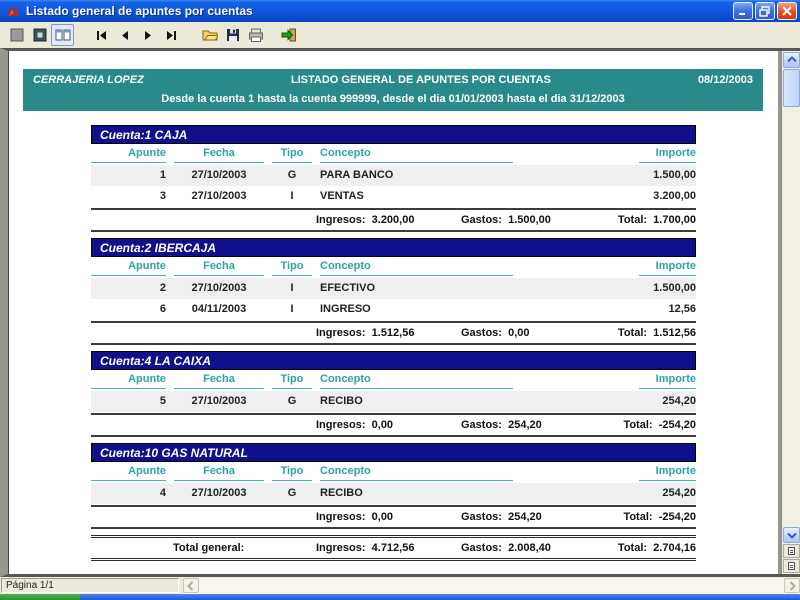  Describe the element at coordinates (656, 220) in the screenshot. I see `section-total: Total: 1.700,00` at that location.